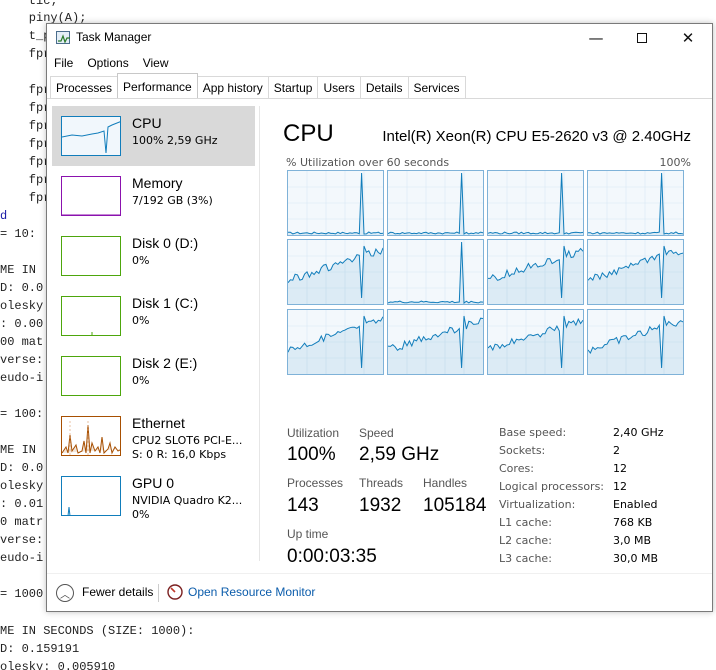 The image size is (716, 670). I want to click on sidebar-item-gpu-0: GPU 0 NVIDIA Quadro K2... 0%, so click(153, 496).